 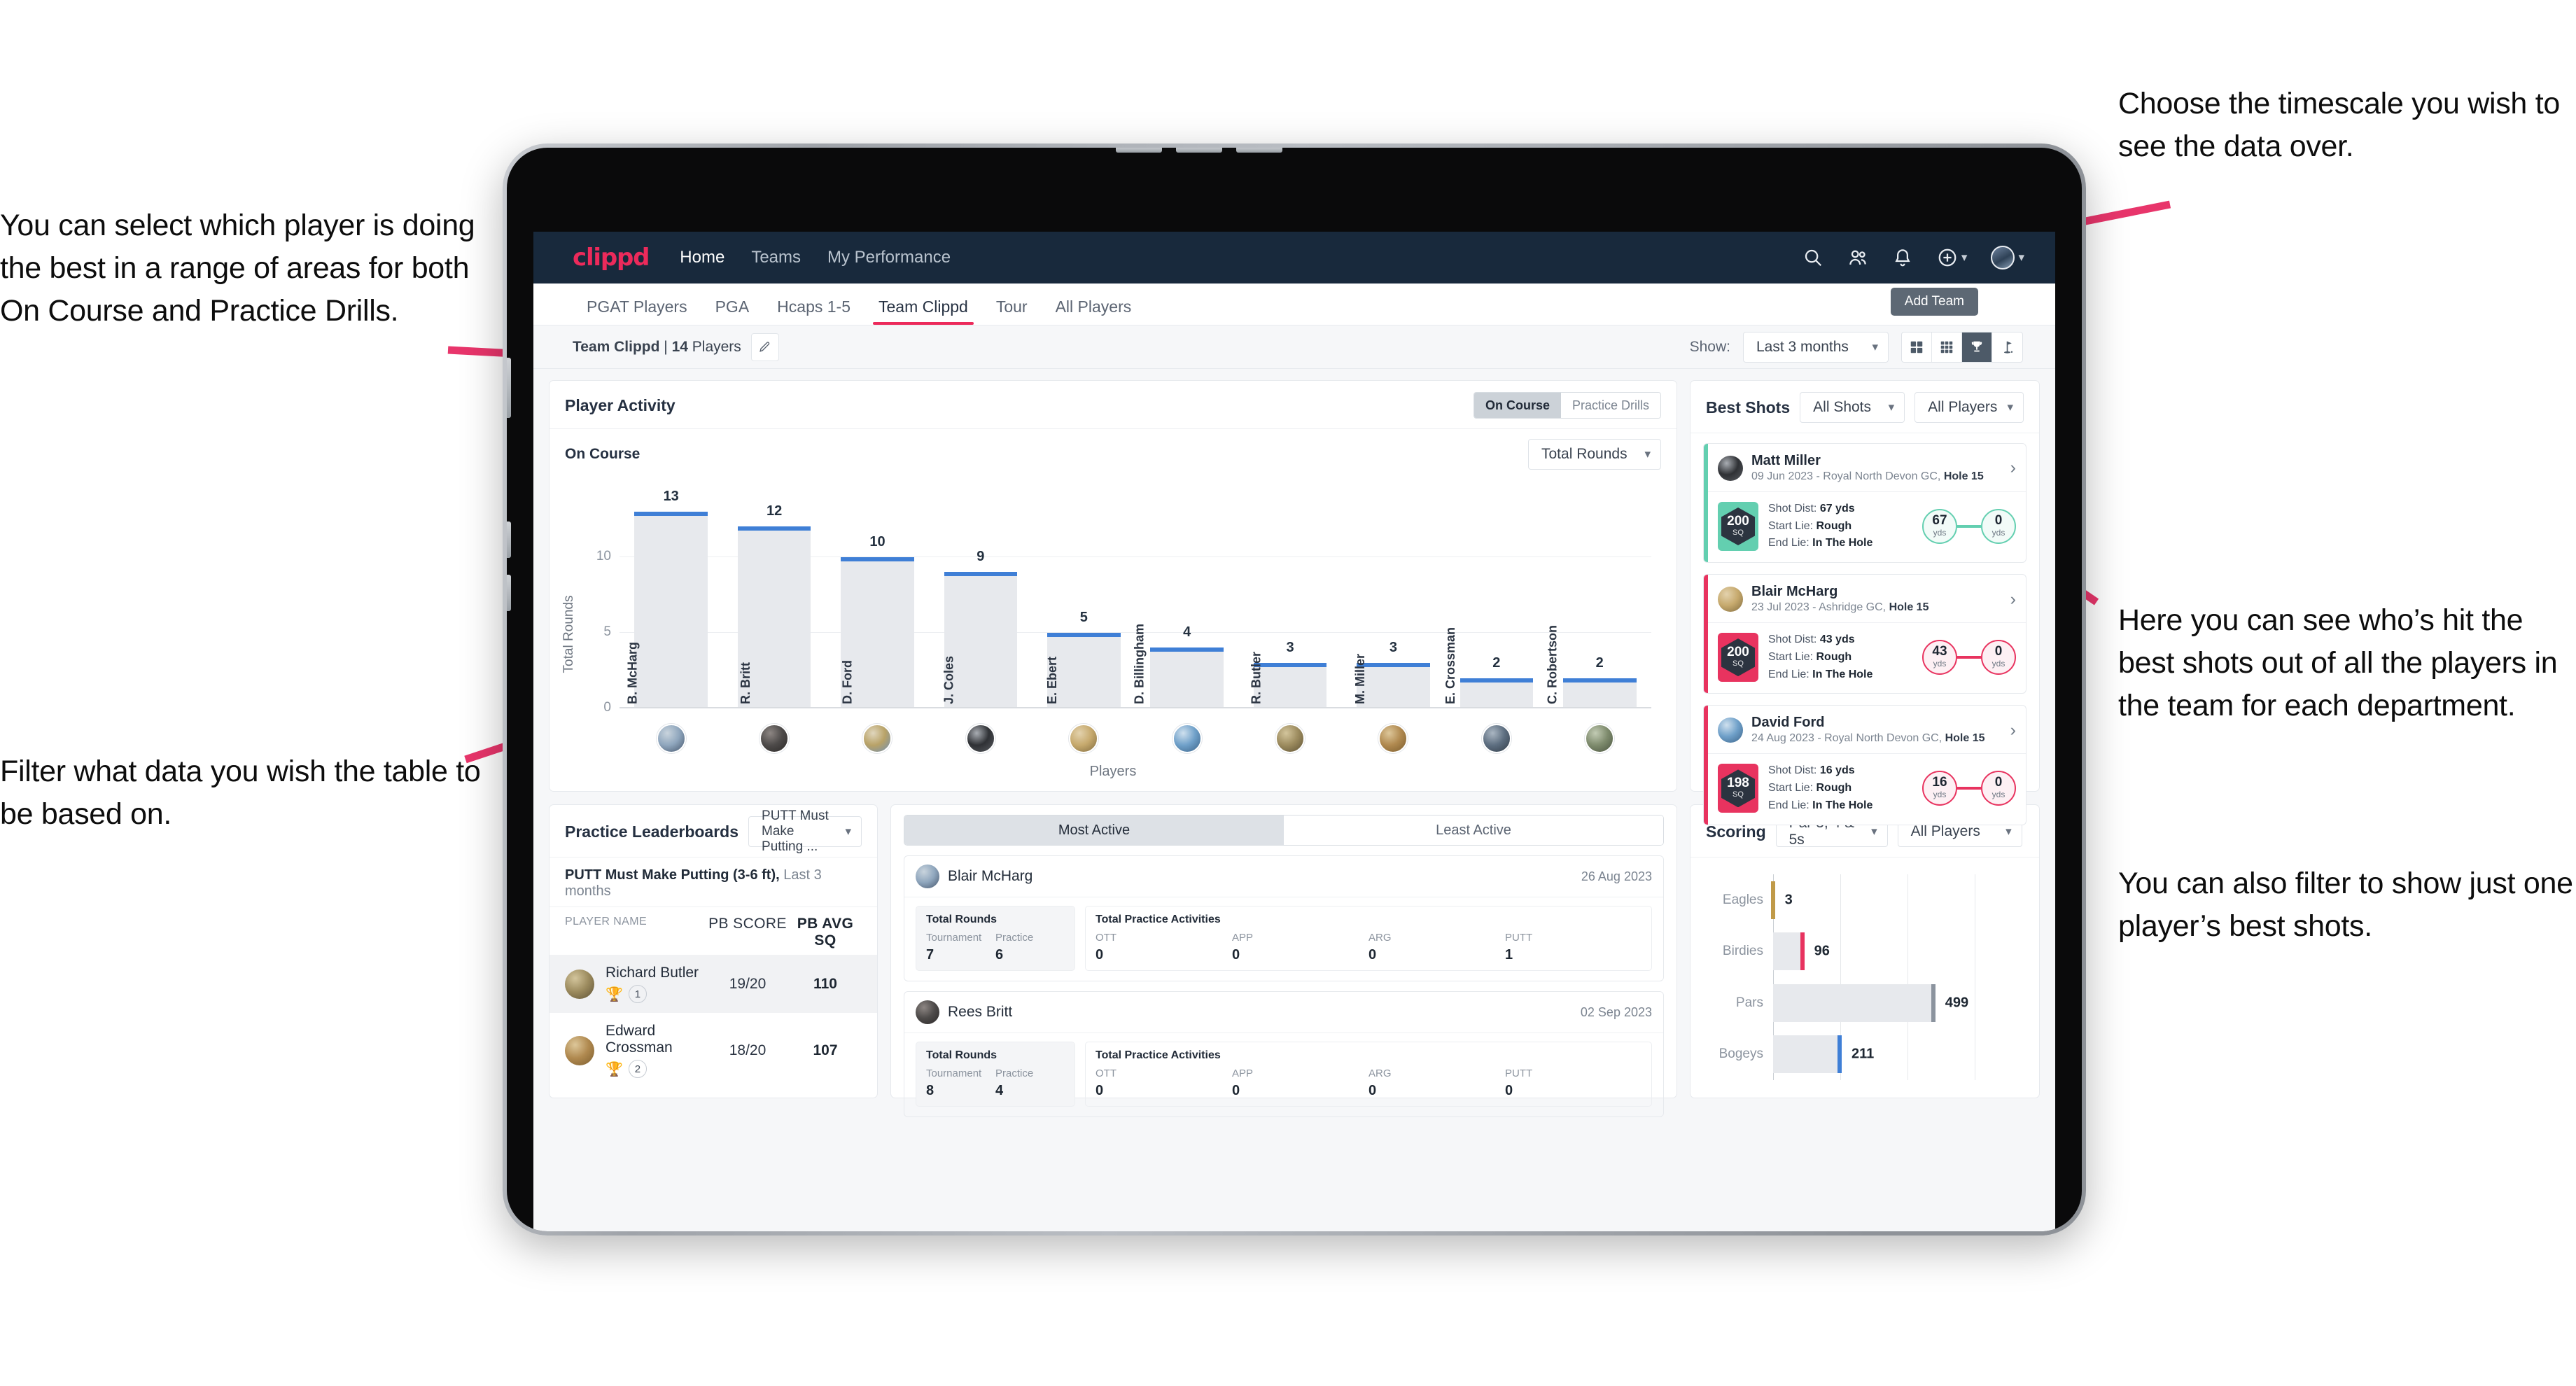 I want to click on tab-team-clippd: Team Clippd, so click(x=923, y=311).